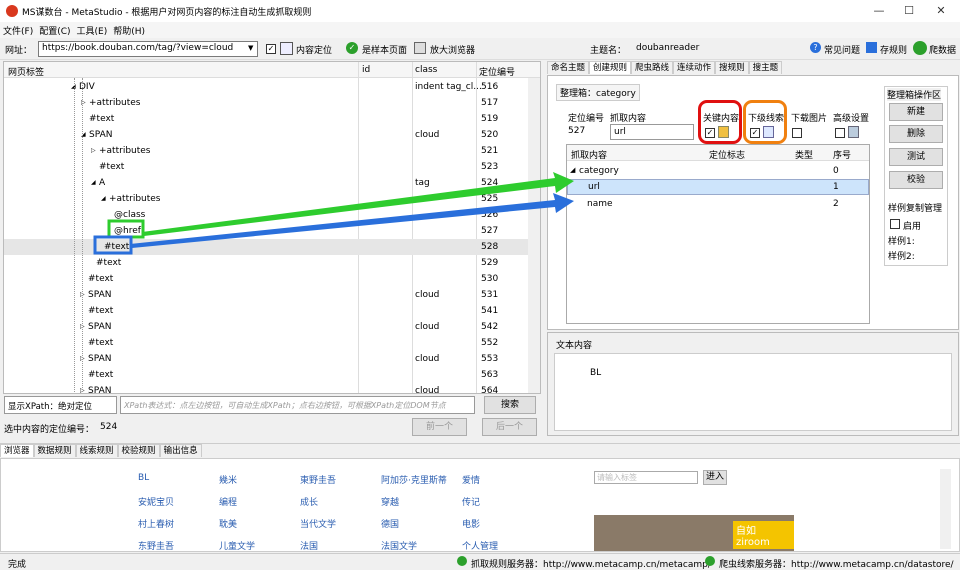 The width and height of the screenshot is (960, 570). What do you see at coordinates (17, 565) in the screenshot?
I see `status-text: 完成` at bounding box center [17, 565].